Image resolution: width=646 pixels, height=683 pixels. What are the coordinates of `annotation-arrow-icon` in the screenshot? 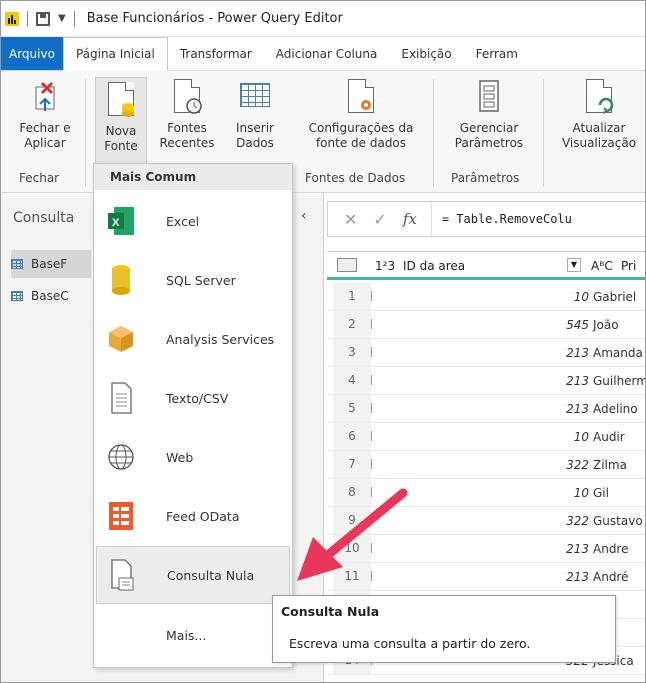 It's located at (352, 534).